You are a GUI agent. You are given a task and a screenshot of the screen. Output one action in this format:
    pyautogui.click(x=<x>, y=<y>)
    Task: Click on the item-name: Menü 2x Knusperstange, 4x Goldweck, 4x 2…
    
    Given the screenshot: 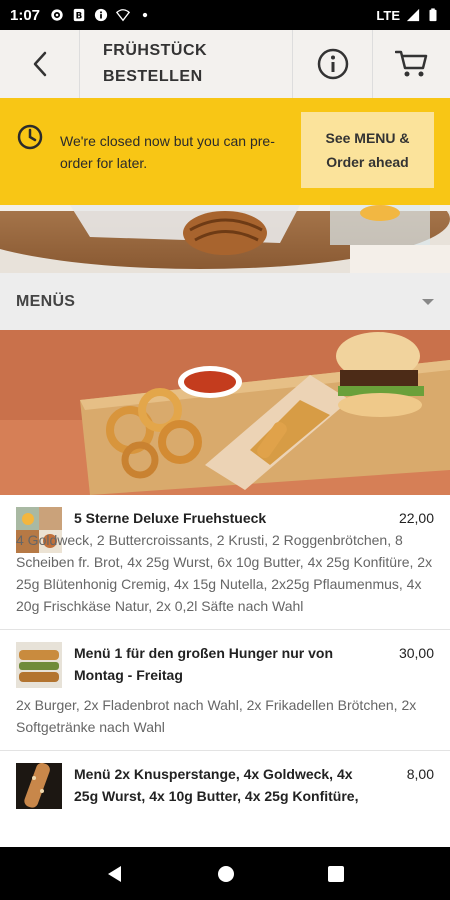 What is the action you would take?
    pyautogui.click(x=216, y=785)
    